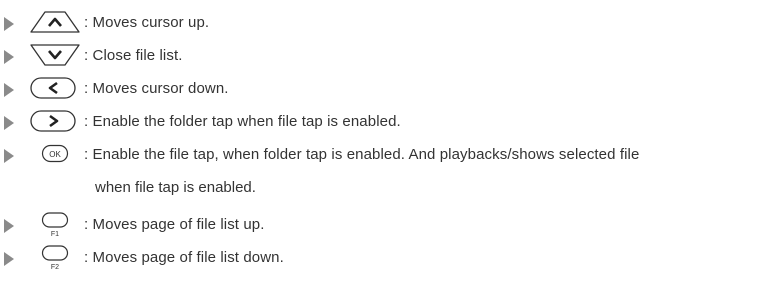  What do you see at coordinates (147, 22) in the screenshot?
I see `item-description: : Moves cursor up.` at bounding box center [147, 22].